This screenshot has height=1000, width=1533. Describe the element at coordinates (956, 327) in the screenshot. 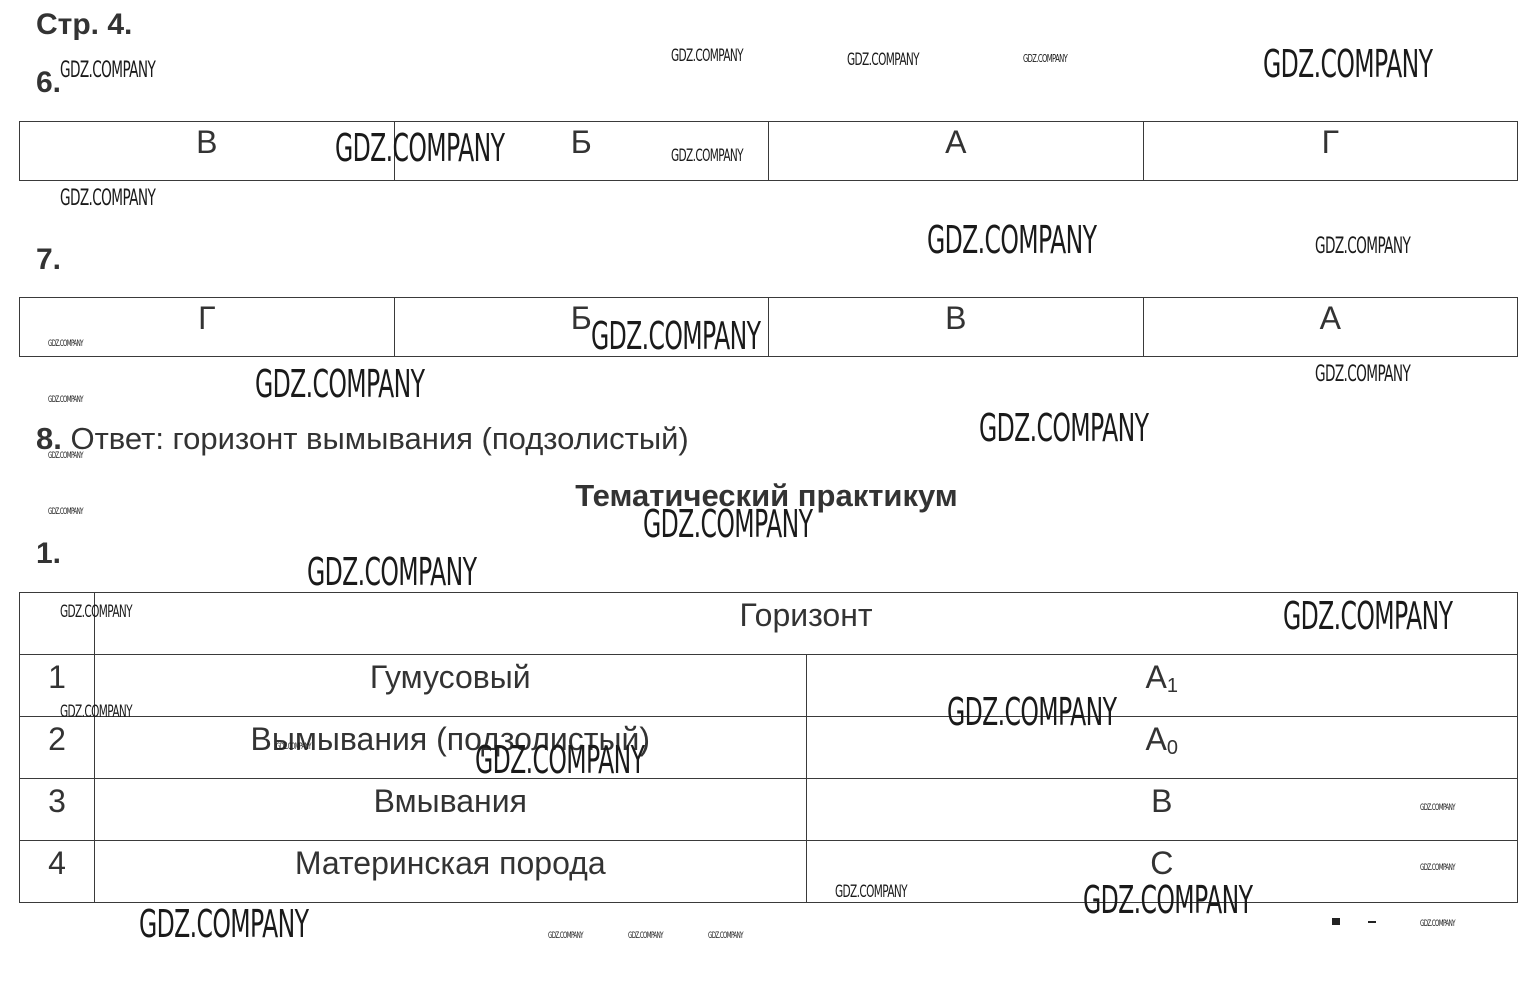

I see `task-7-cell: В` at that location.